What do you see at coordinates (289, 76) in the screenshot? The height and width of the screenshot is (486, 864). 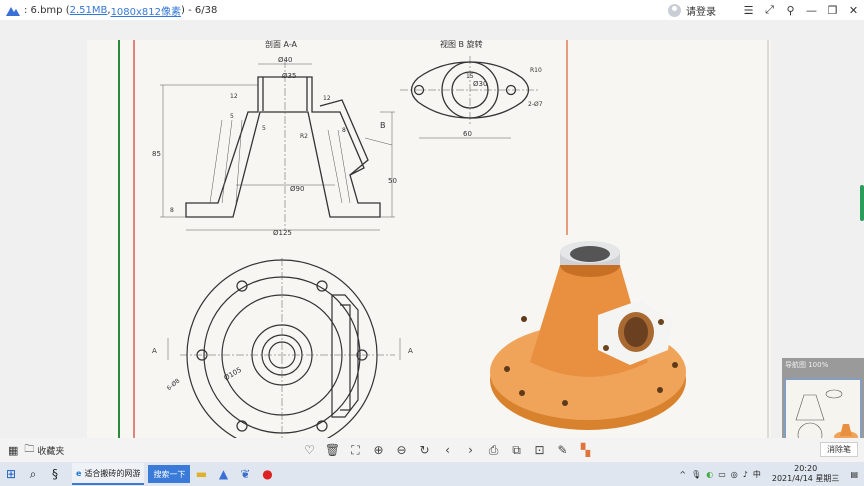 I see `svg-text: Ø35` at bounding box center [289, 76].